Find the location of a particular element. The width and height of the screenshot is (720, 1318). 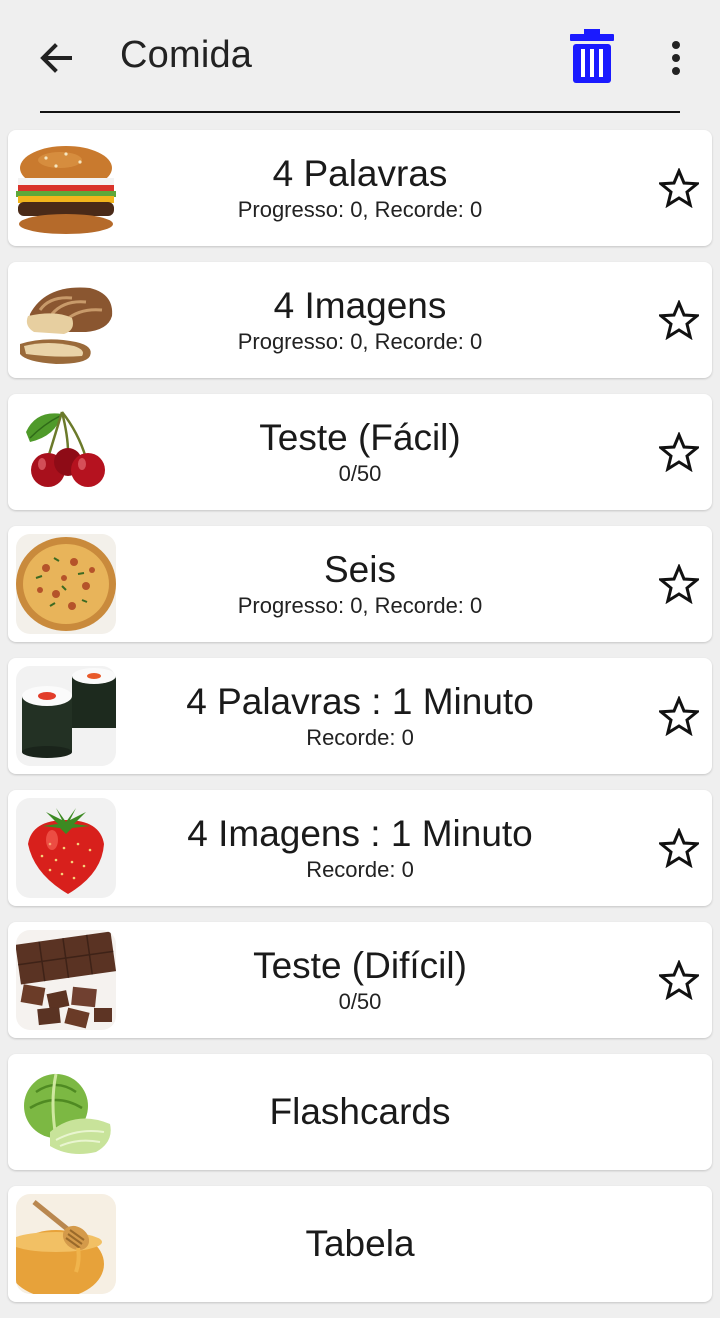

cabbage-image is located at coordinates (66, 1112).